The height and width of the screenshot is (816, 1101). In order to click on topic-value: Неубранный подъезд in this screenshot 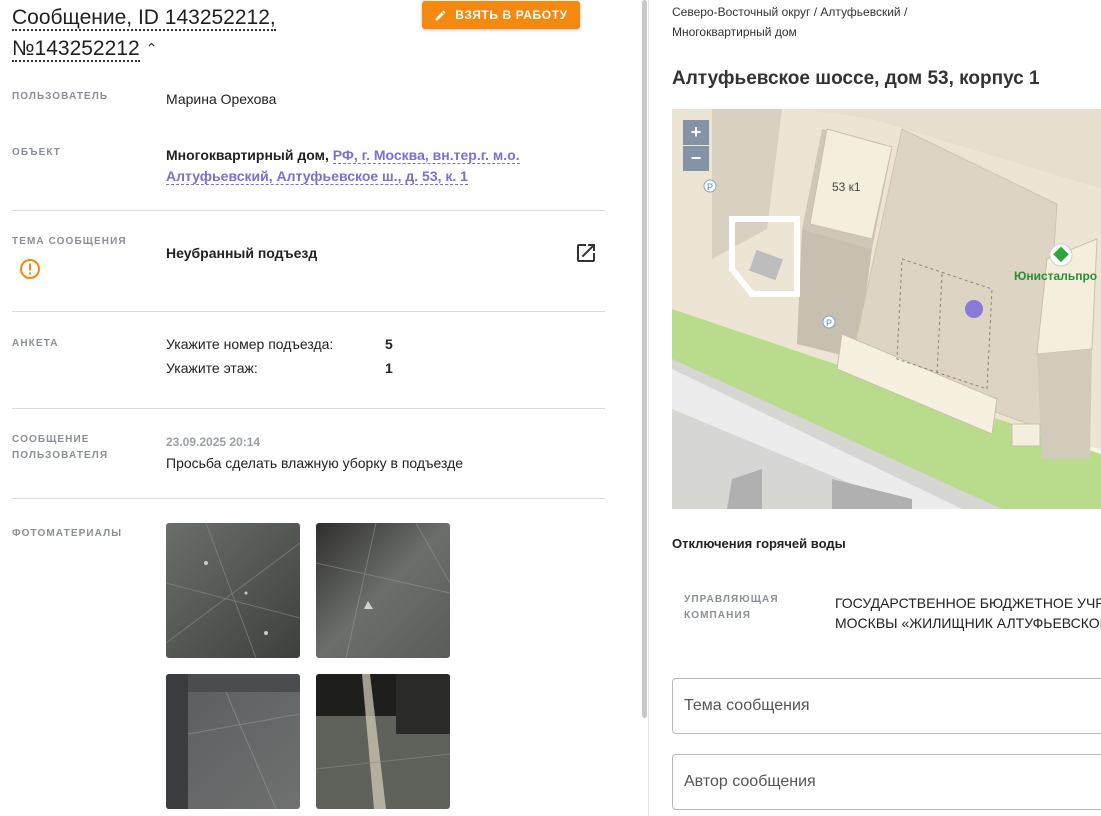, I will do `click(242, 253)`.